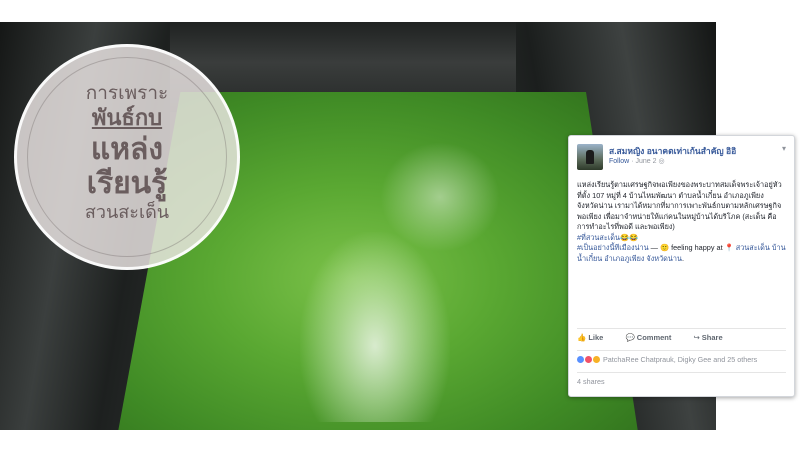 This screenshot has width=800, height=450. I want to click on water-glare, so click(375, 327).